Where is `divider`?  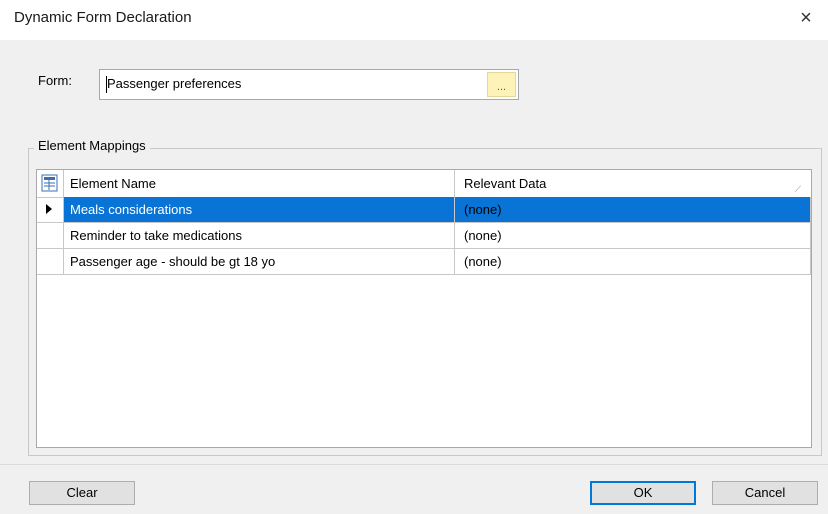 divider is located at coordinates (414, 464).